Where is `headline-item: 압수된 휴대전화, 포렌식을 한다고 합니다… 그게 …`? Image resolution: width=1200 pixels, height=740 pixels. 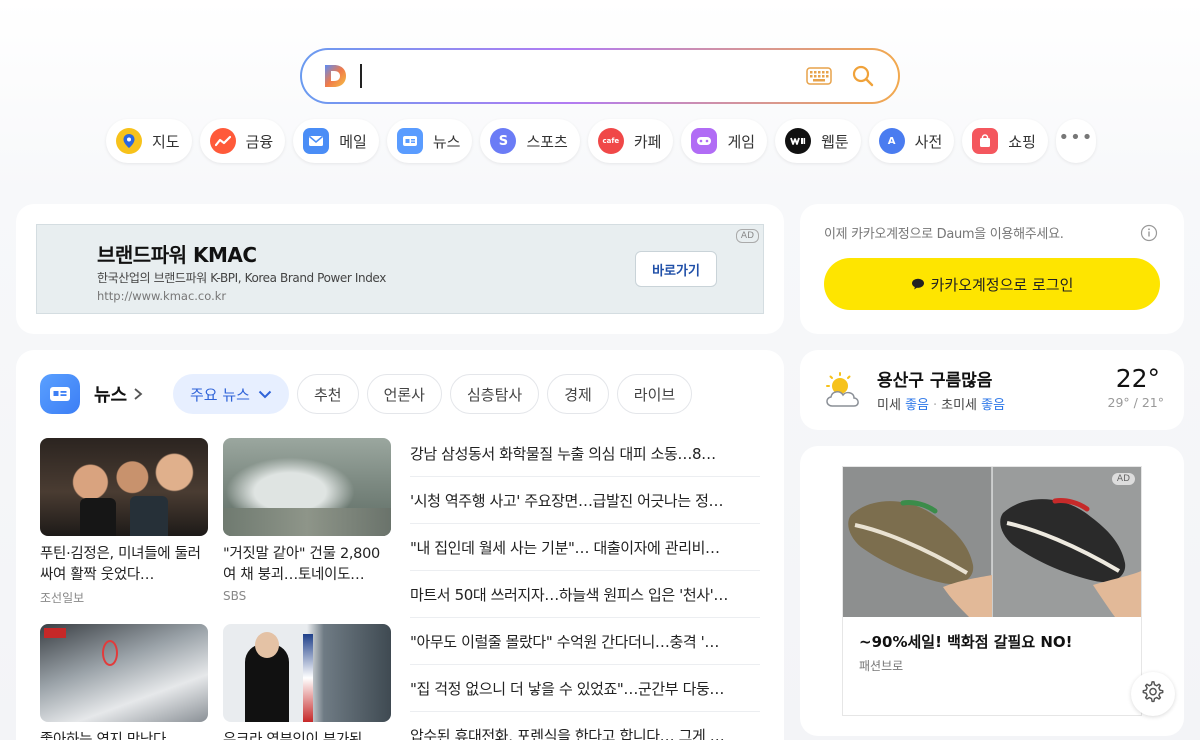
headline-item: 압수된 휴대전화, 포렌식을 한다고 합니다… 그게 … is located at coordinates (585, 726).